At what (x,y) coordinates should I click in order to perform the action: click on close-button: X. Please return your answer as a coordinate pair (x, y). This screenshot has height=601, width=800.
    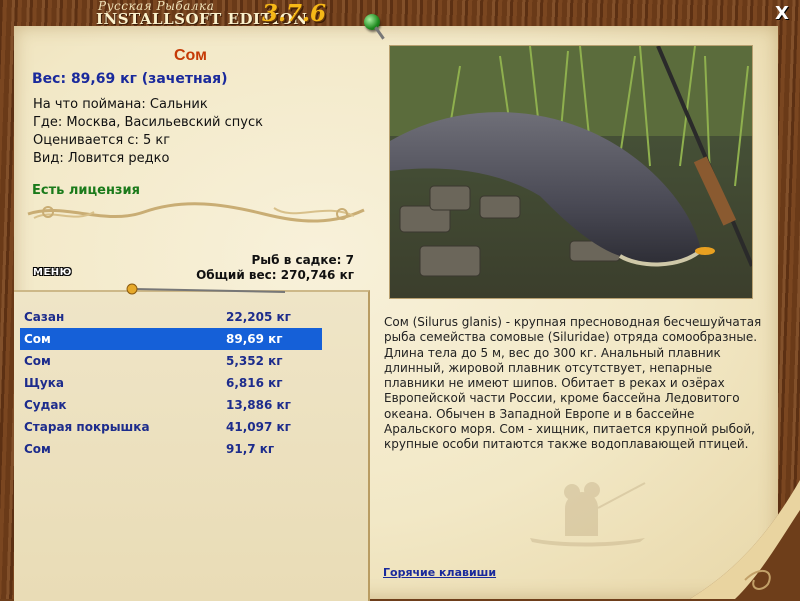
    Looking at the image, I should click on (782, 14).